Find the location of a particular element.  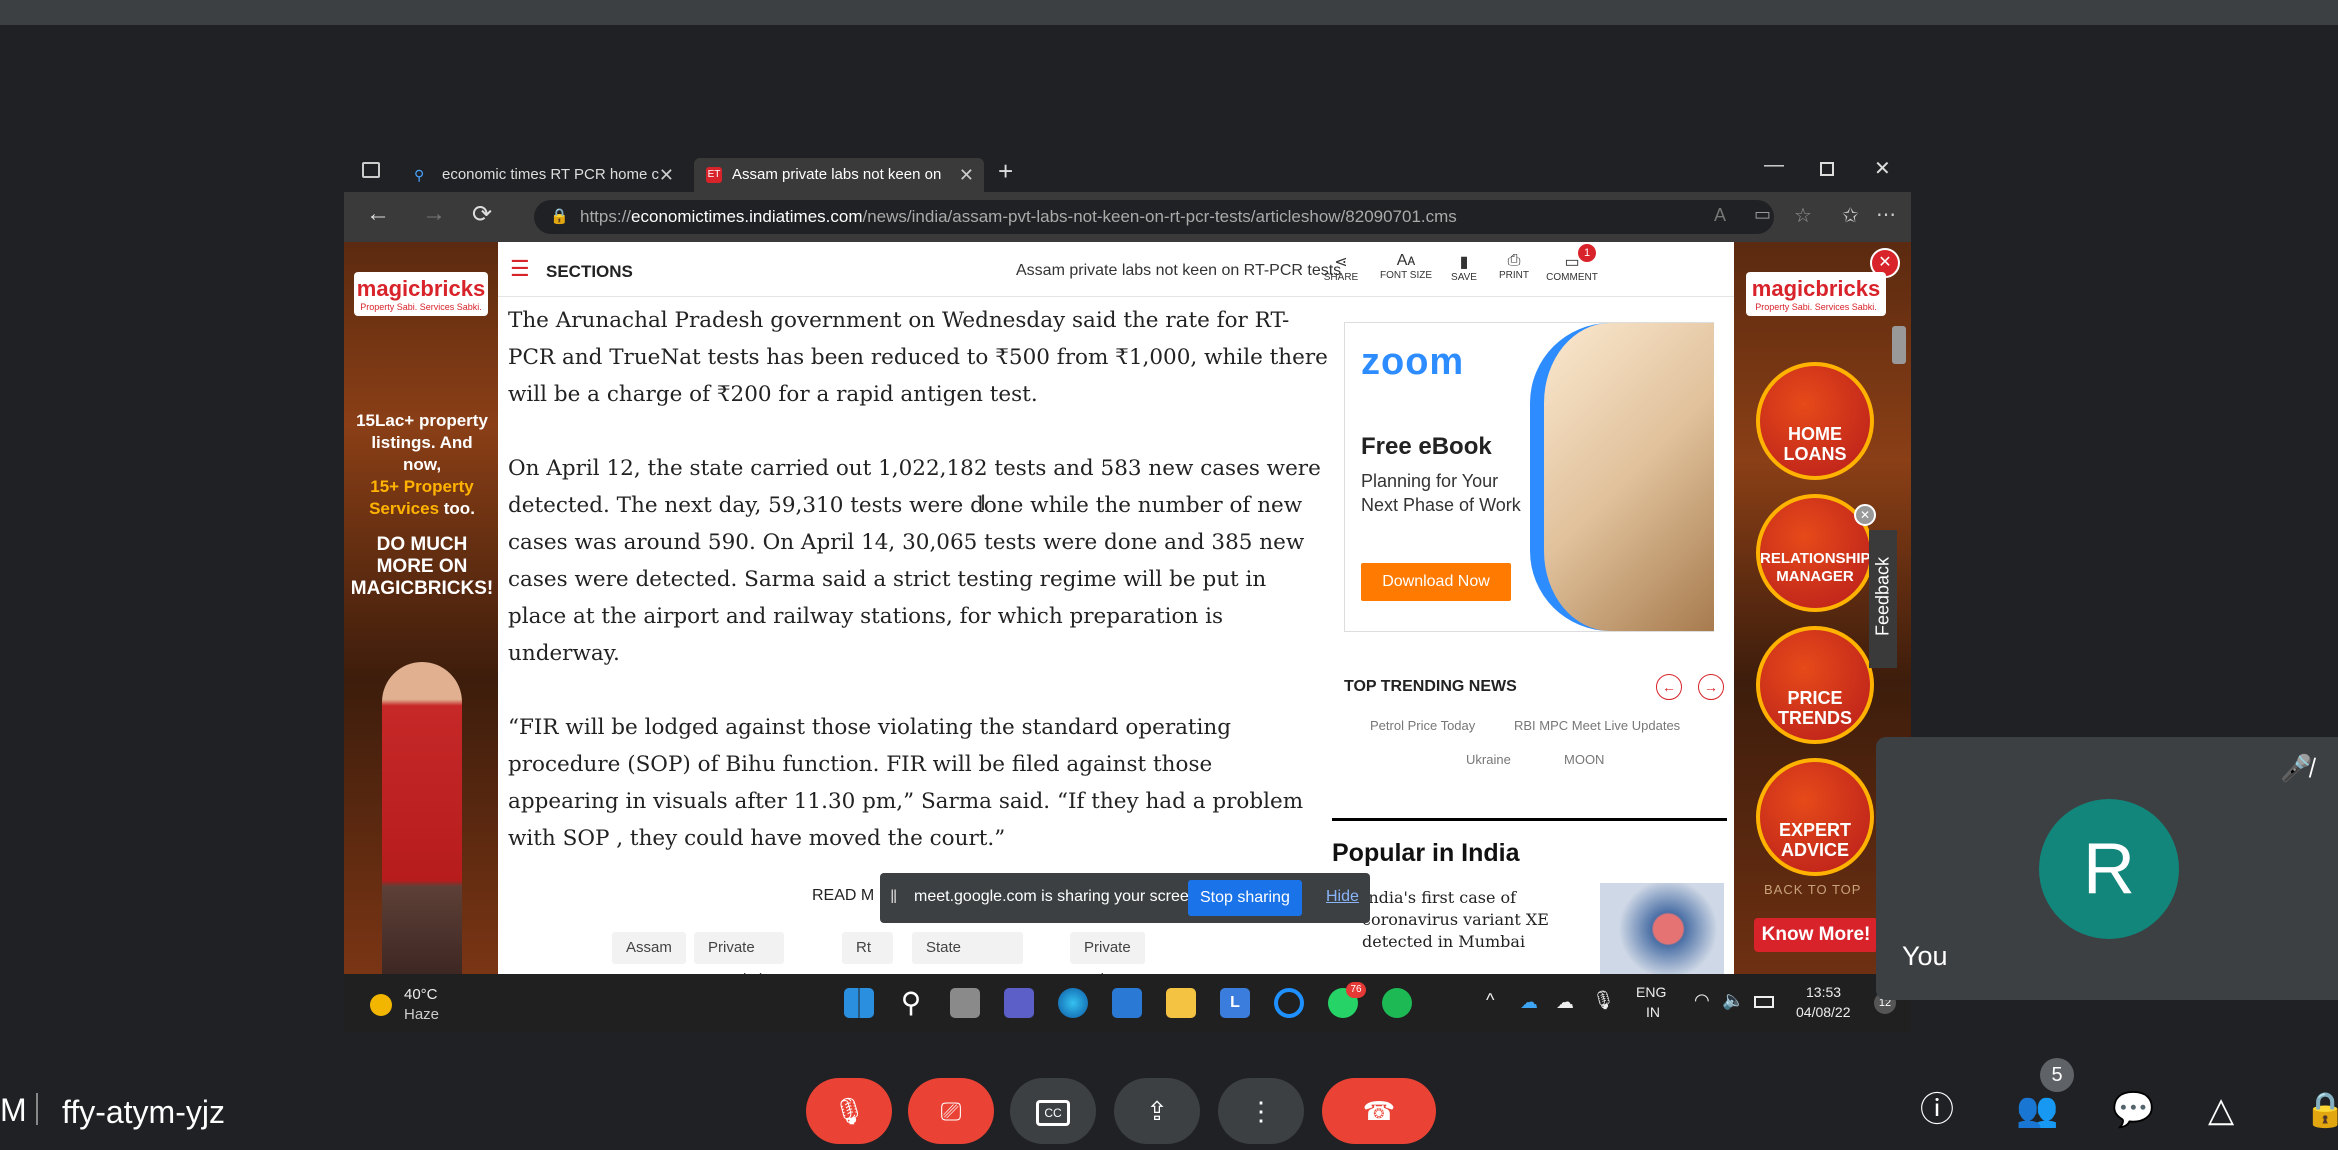

mic-muted-icon: 🎤̸ is located at coordinates (2296, 768).